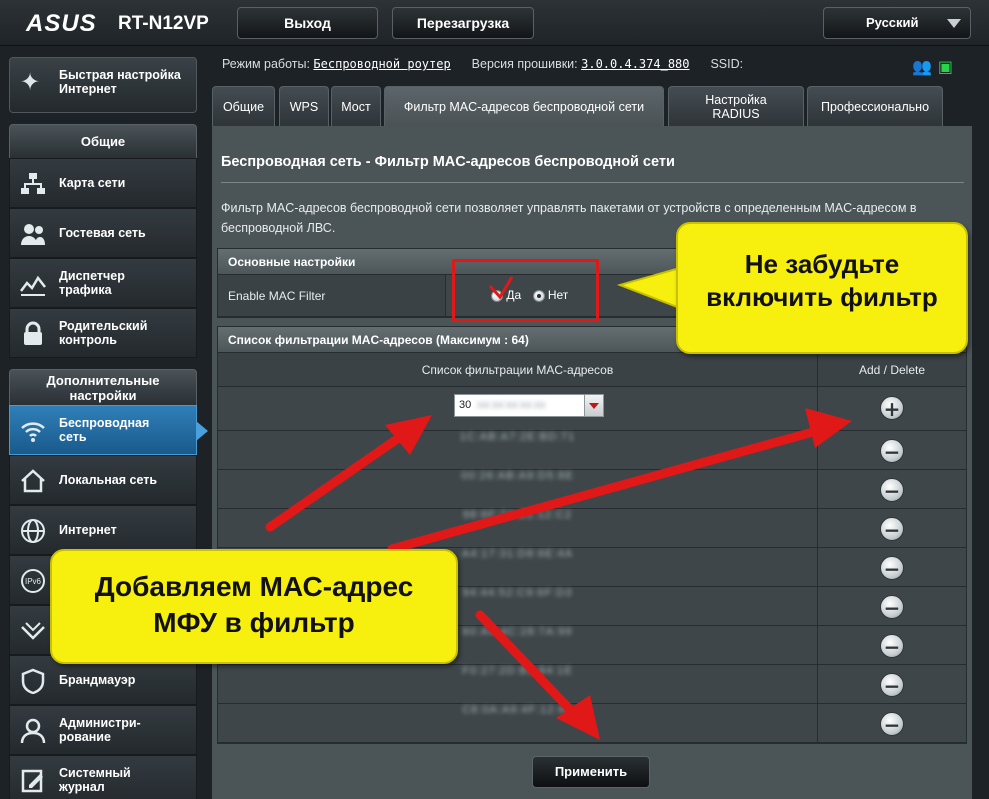 The height and width of the screenshot is (799, 989). What do you see at coordinates (592, 489) in the screenshot?
I see `mac-entry-row: 00:26:AB:A9:D5:8E −` at bounding box center [592, 489].